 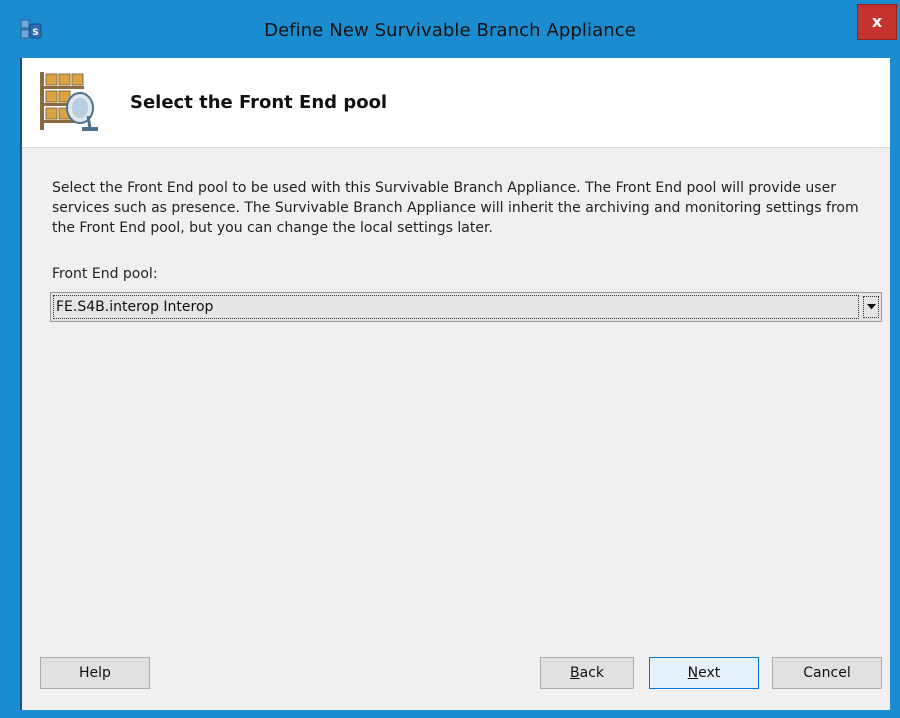 What do you see at coordinates (456, 307) in the screenshot?
I see `selected-pool-value: FE.S4B.interop Interop` at bounding box center [456, 307].